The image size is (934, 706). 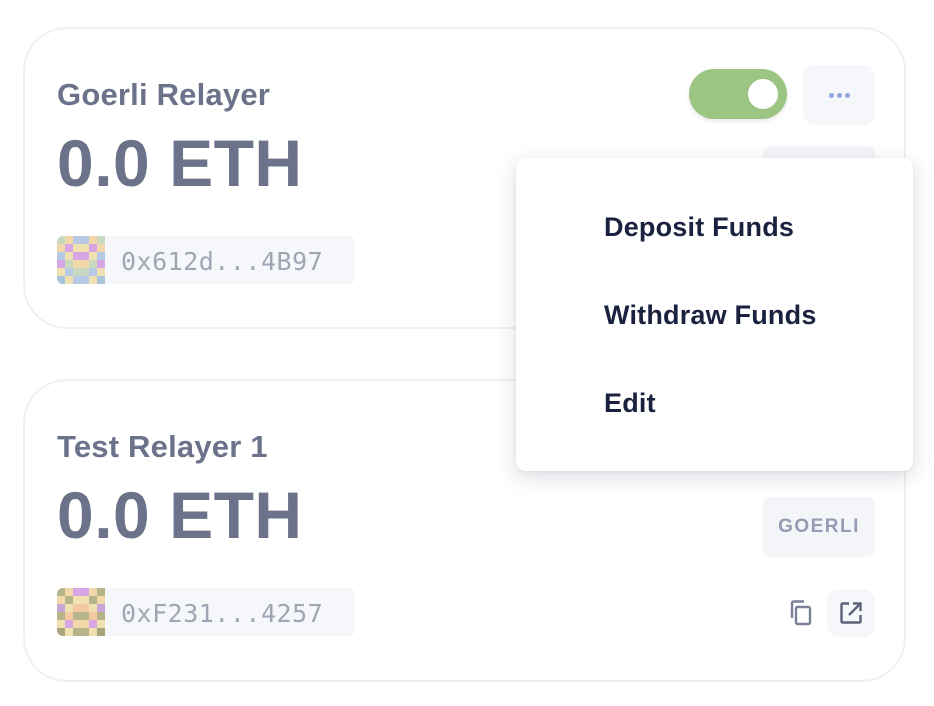 I want to click on menu-item-withdraw-funds: Withdraw Funds, so click(x=710, y=315).